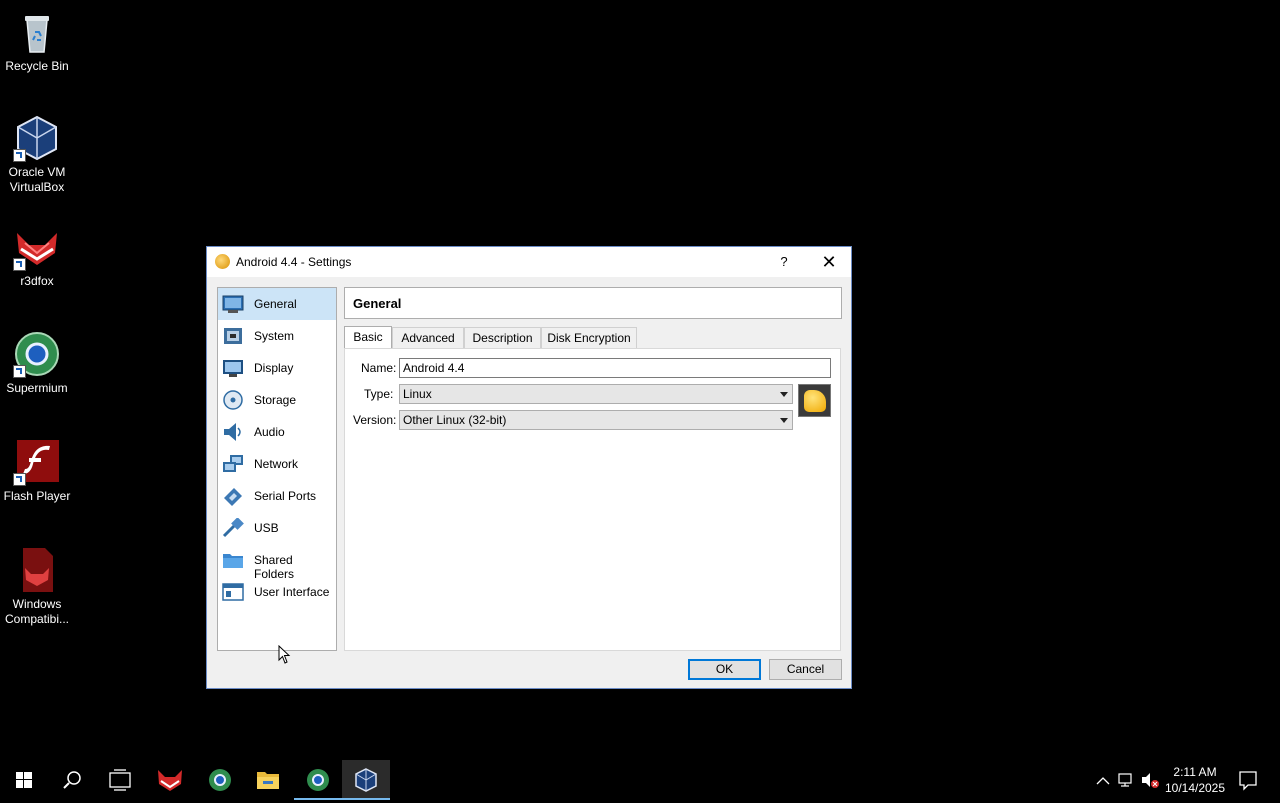 The image size is (1280, 803). I want to click on storage-icon, so click(232, 400).